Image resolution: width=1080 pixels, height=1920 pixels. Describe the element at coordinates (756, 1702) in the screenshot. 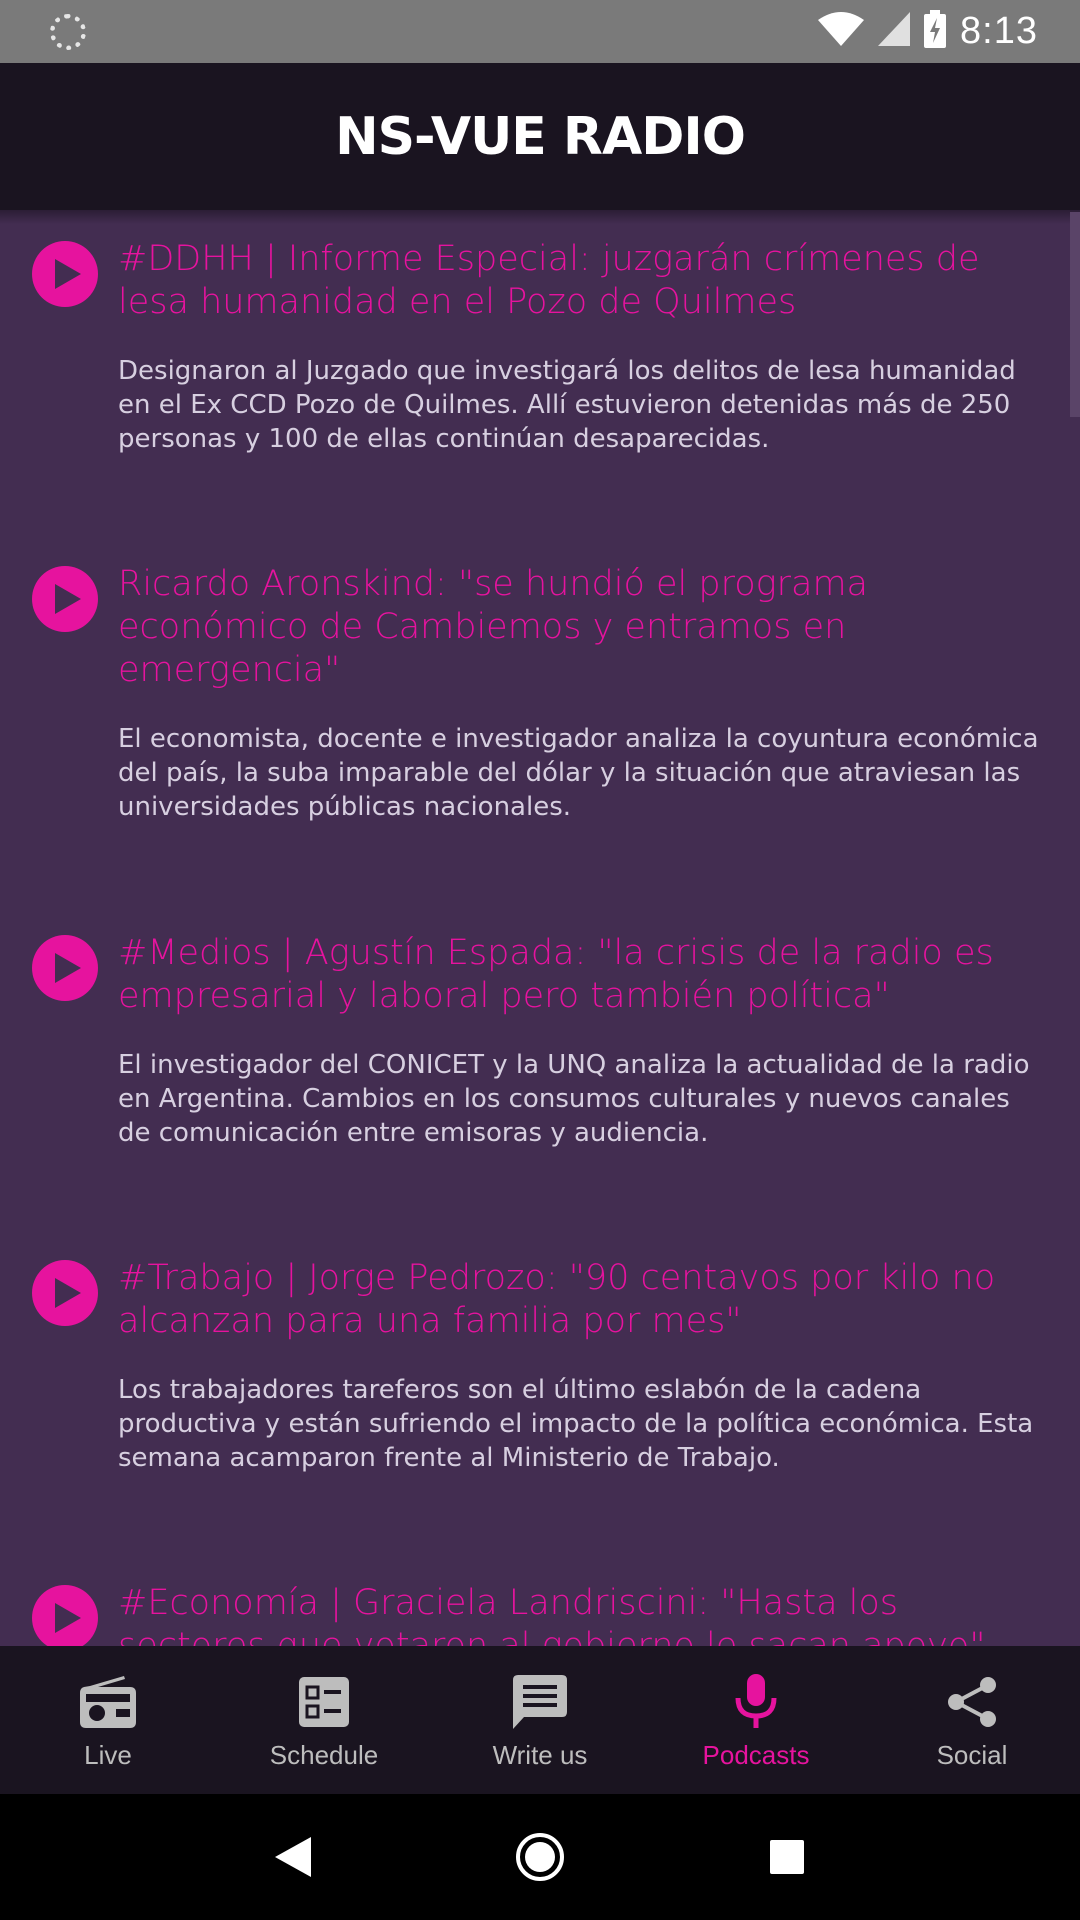

I see `microphone-icon` at that location.